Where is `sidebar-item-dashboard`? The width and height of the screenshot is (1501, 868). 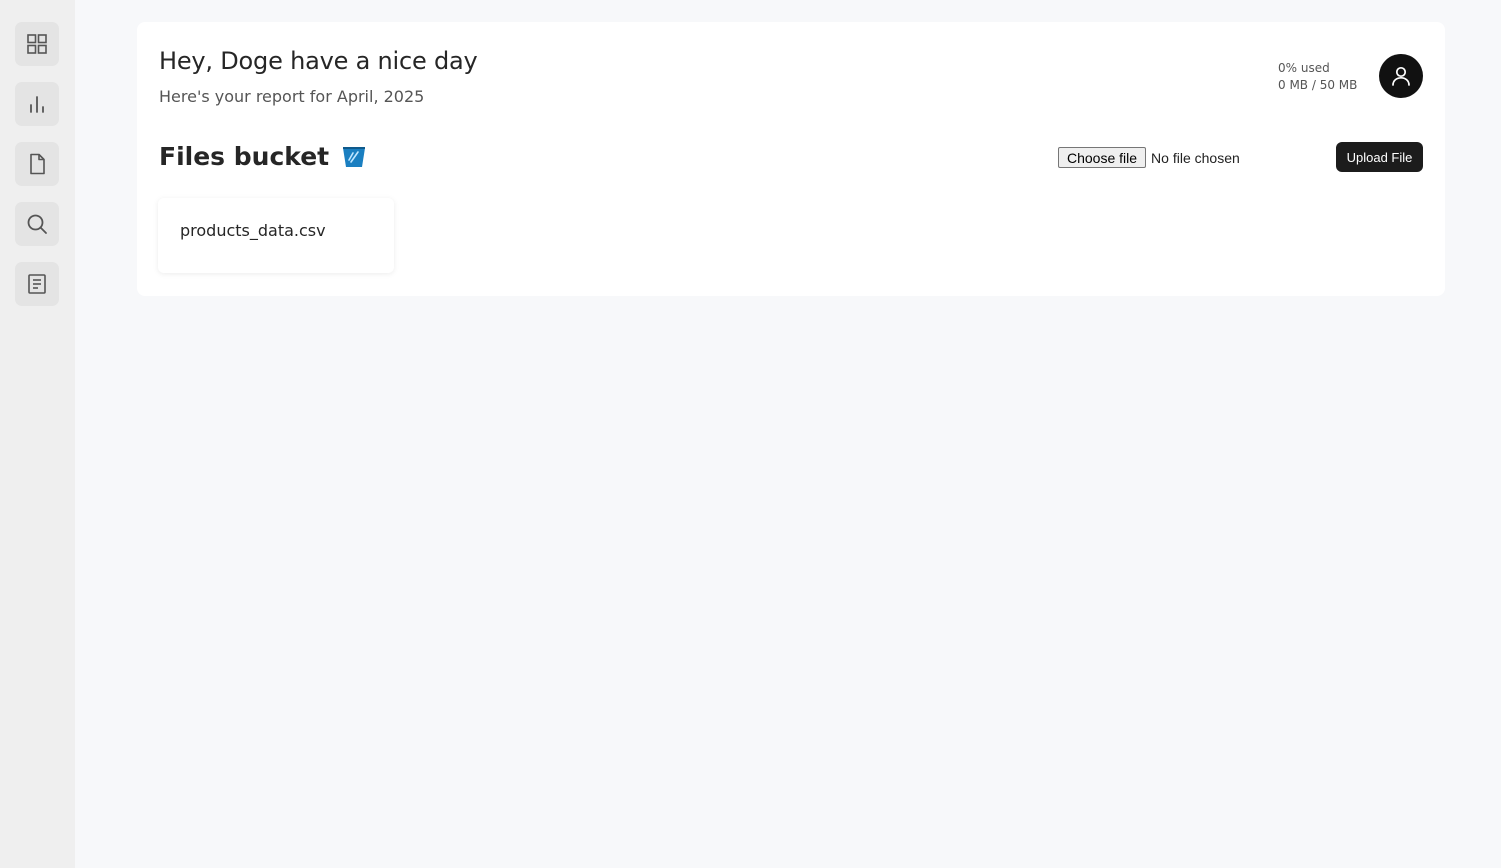 sidebar-item-dashboard is located at coordinates (37, 44).